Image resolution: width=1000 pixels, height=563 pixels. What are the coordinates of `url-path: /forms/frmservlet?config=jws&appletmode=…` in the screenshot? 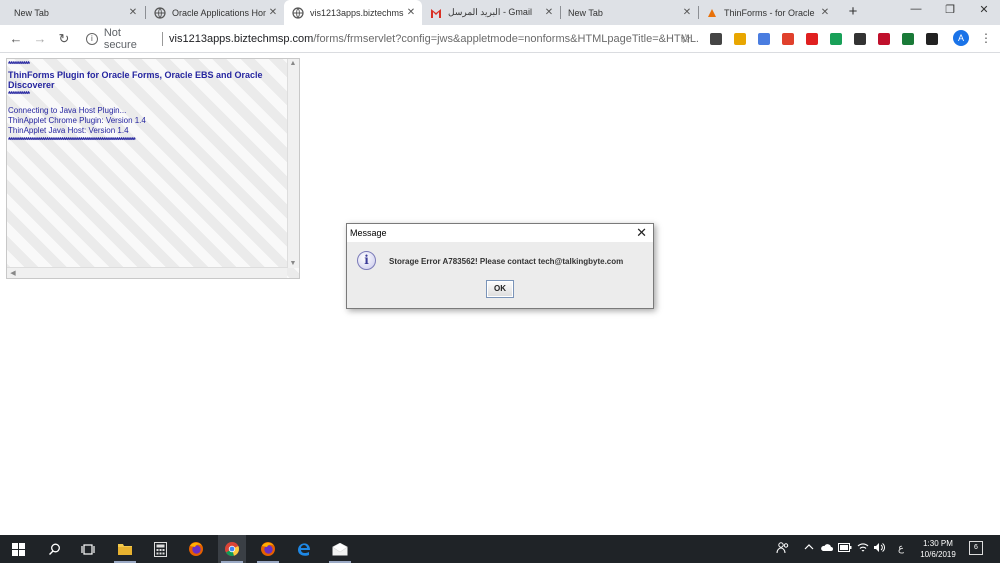 It's located at (505, 39).